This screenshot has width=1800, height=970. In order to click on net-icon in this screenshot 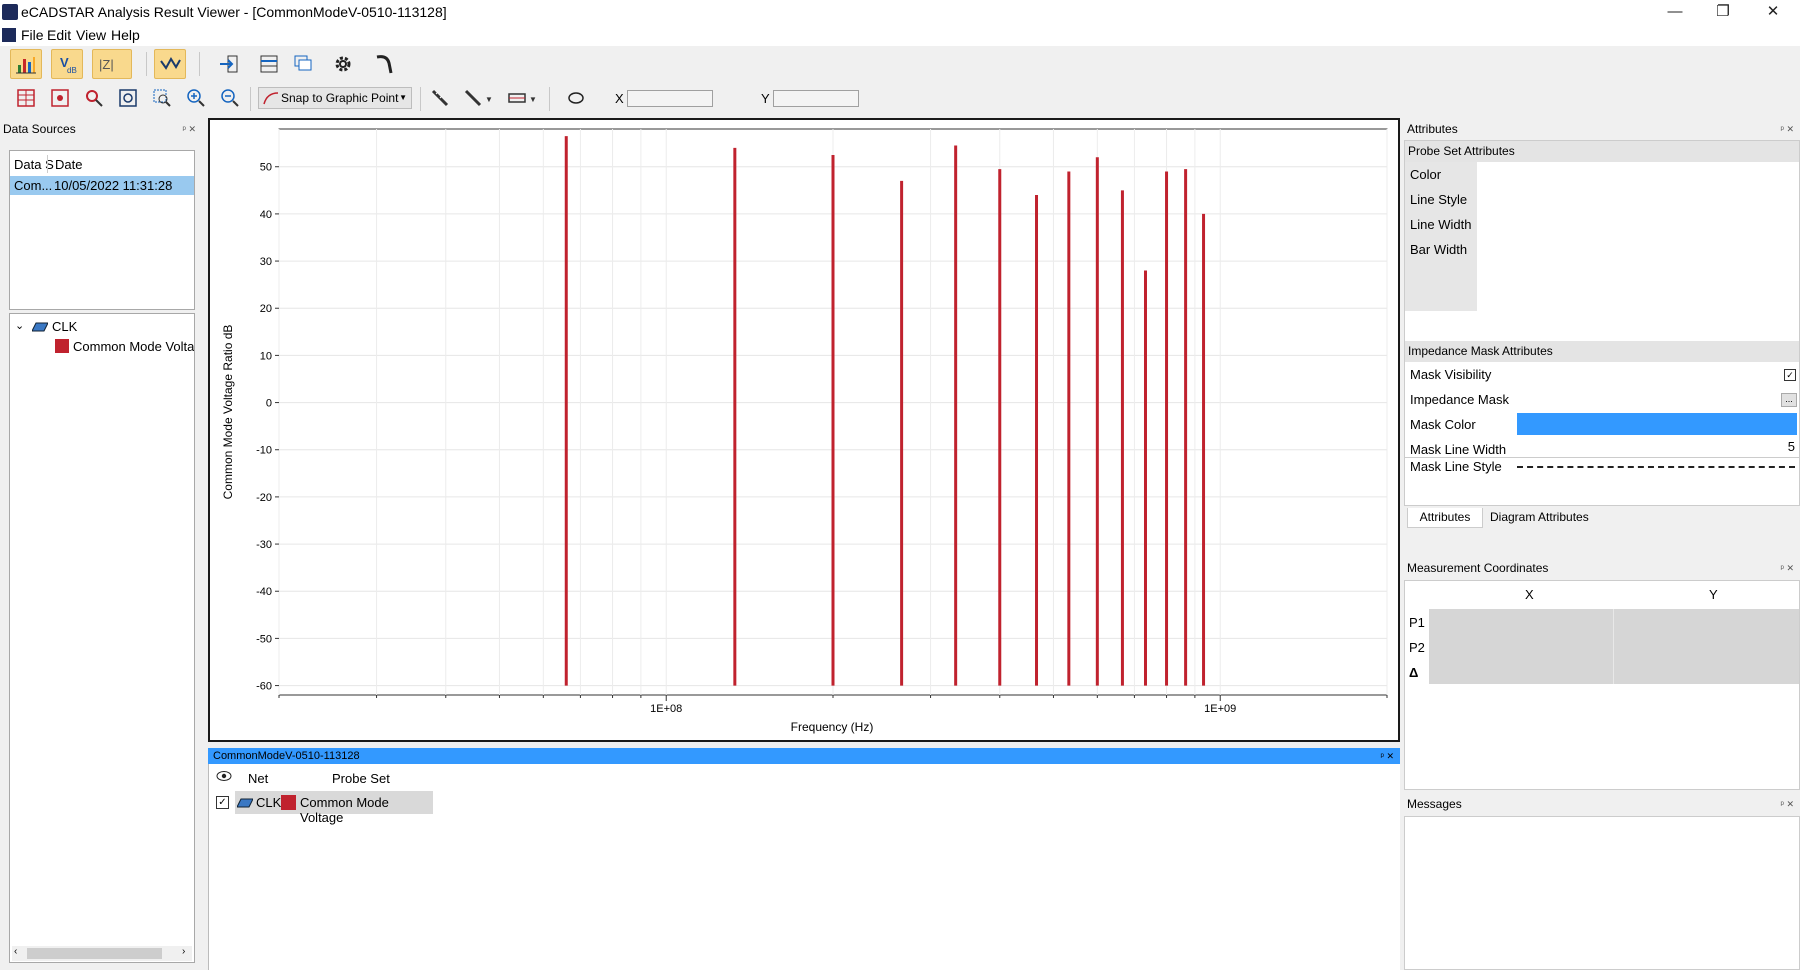, I will do `click(40, 327)`.